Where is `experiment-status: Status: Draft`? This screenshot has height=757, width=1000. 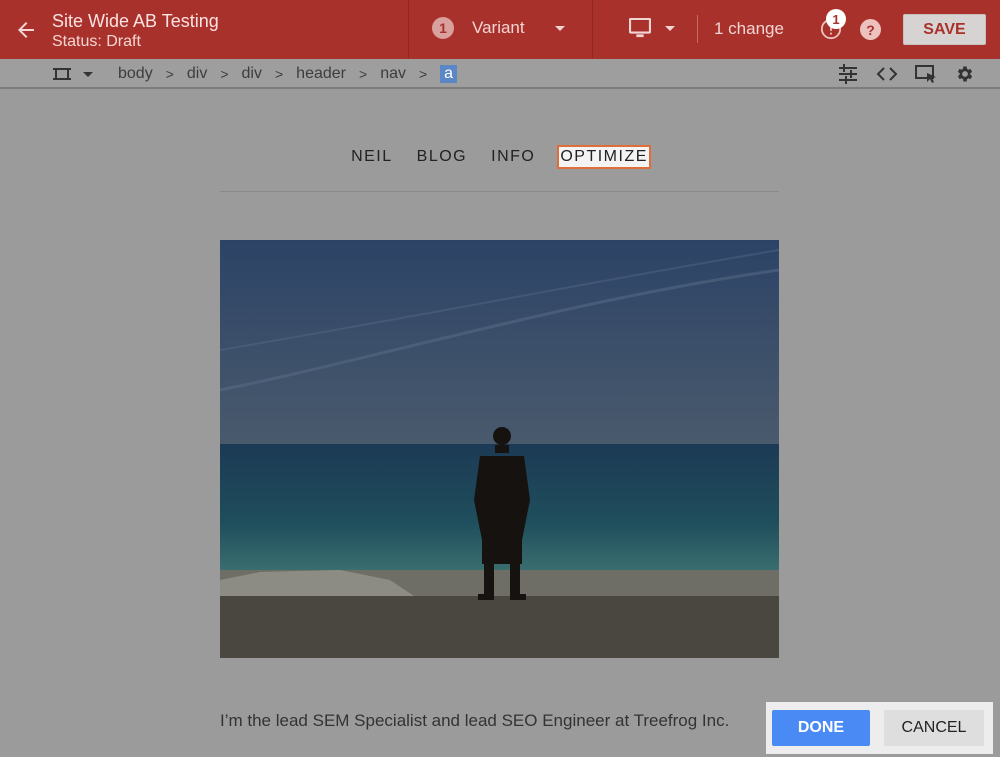 experiment-status: Status: Draft is located at coordinates (96, 41).